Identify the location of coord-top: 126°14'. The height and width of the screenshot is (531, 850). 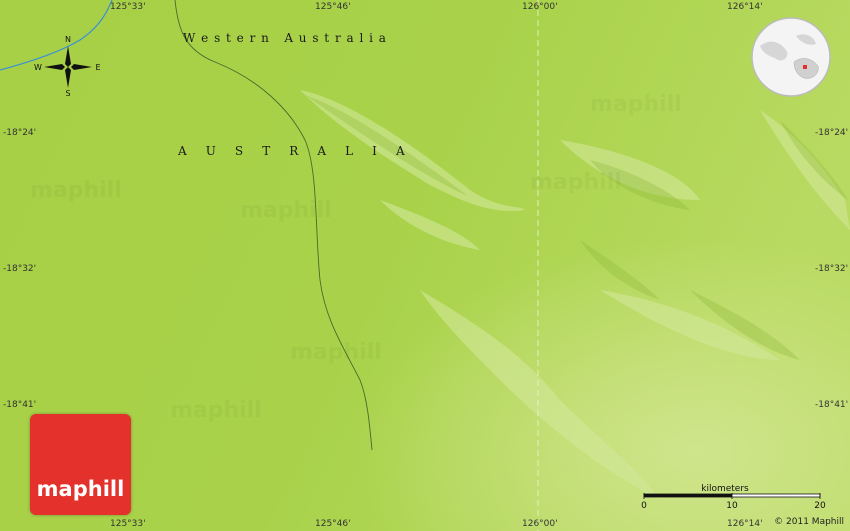
(745, 7).